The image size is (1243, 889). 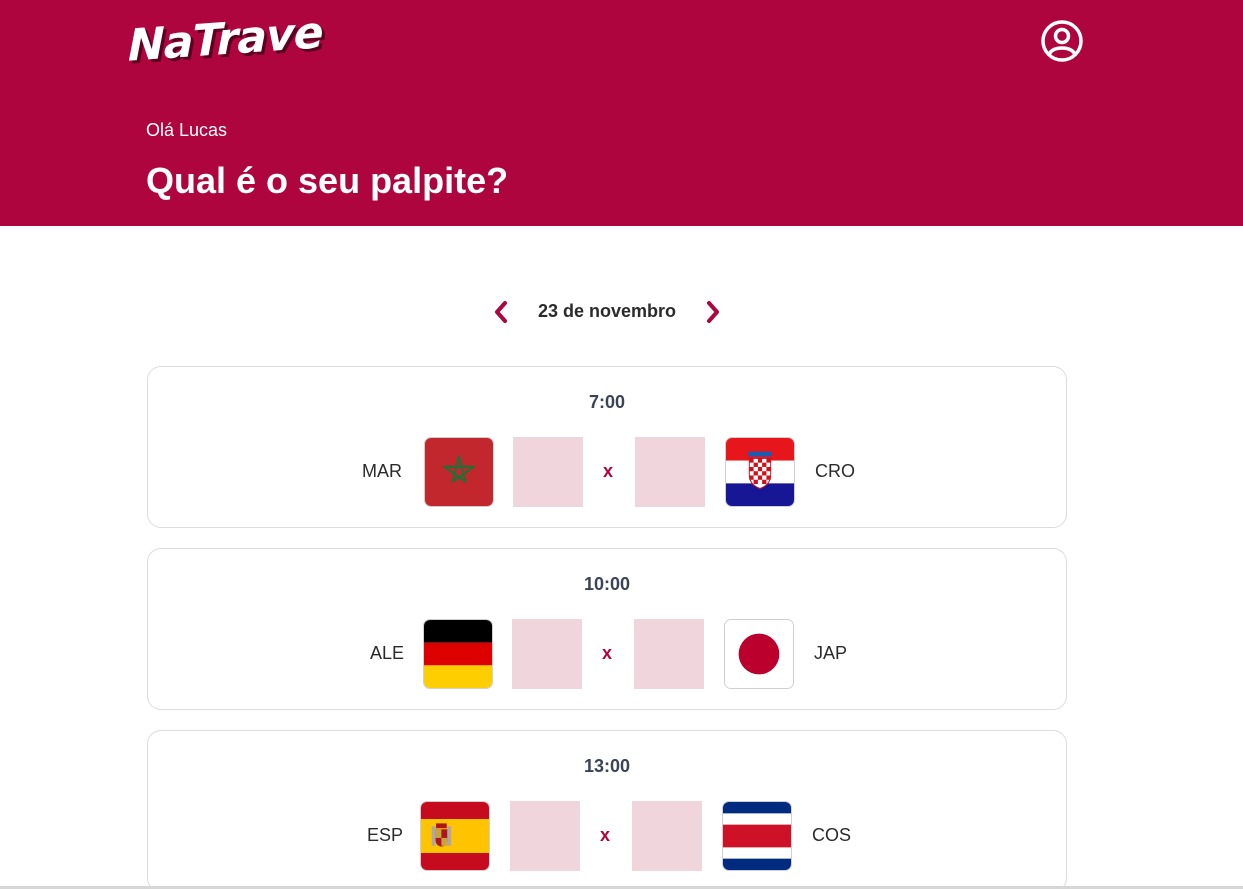 I want to click on game-card: 10:00 ALE x JAP, so click(x=607, y=629).